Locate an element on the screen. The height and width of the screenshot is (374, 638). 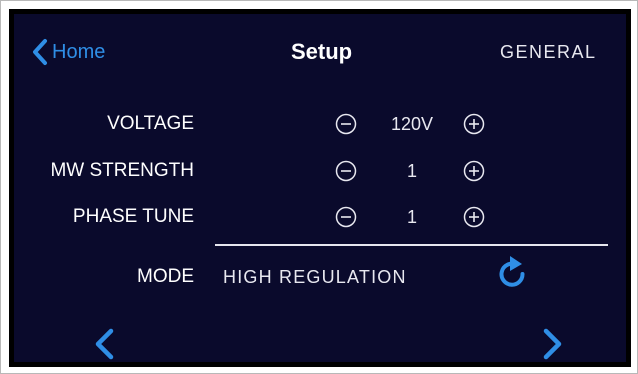
phase-tune-decrement-button is located at coordinates (346, 217).